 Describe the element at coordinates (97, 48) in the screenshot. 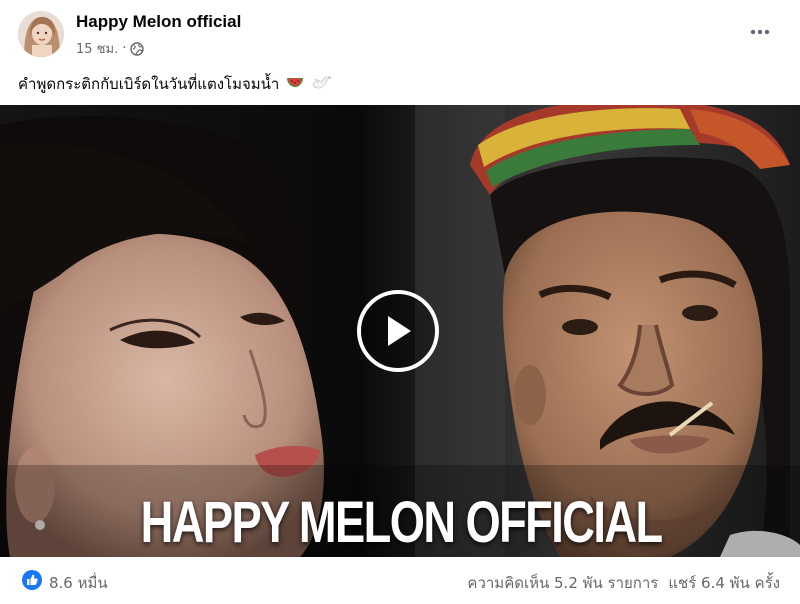

I see `post-timestamp: 15 ชม.` at that location.